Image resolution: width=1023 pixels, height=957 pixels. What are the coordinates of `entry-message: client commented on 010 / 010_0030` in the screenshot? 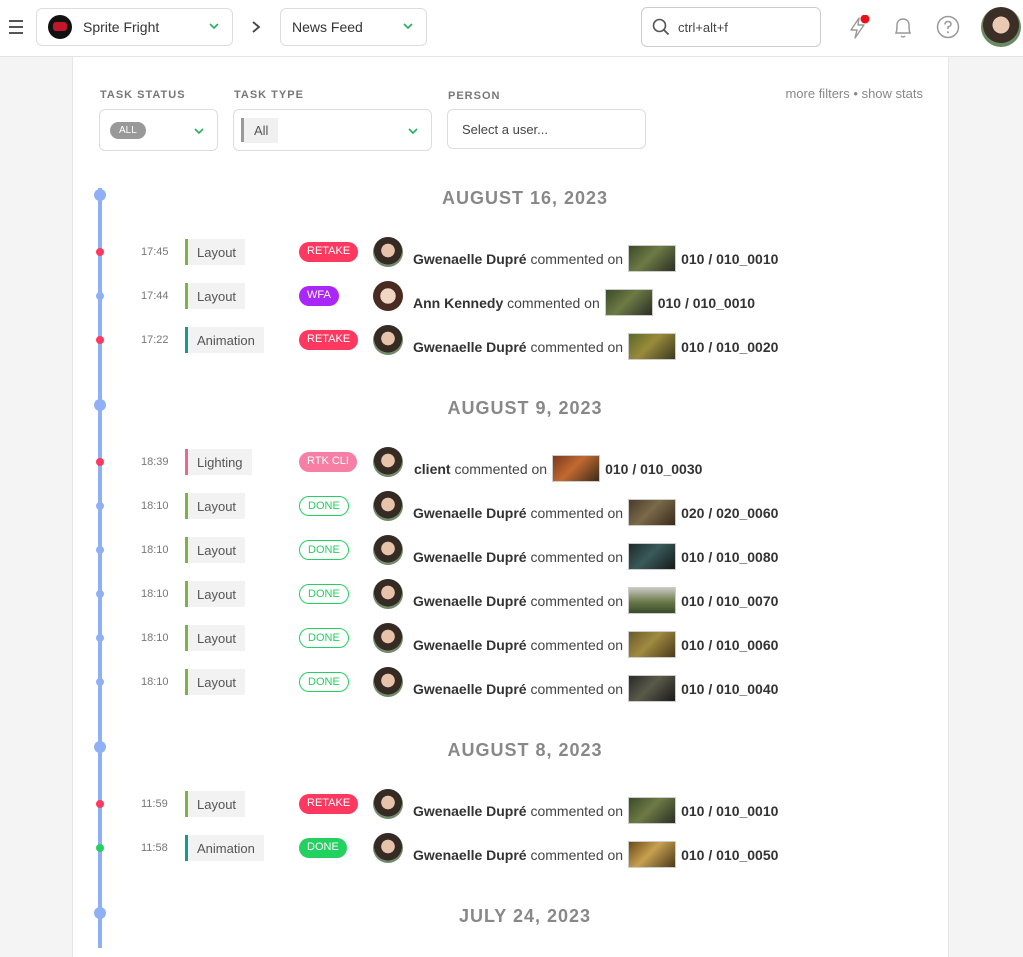 It's located at (558, 468).